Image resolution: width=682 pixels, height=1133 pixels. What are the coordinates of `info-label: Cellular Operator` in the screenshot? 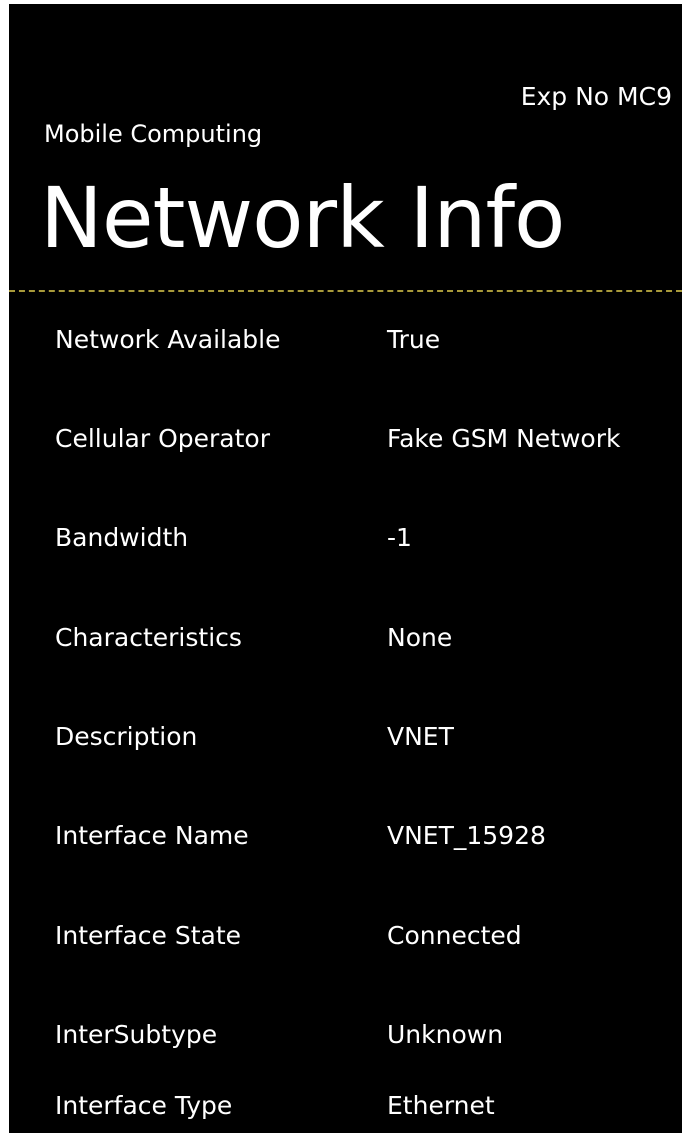 It's located at (162, 438).